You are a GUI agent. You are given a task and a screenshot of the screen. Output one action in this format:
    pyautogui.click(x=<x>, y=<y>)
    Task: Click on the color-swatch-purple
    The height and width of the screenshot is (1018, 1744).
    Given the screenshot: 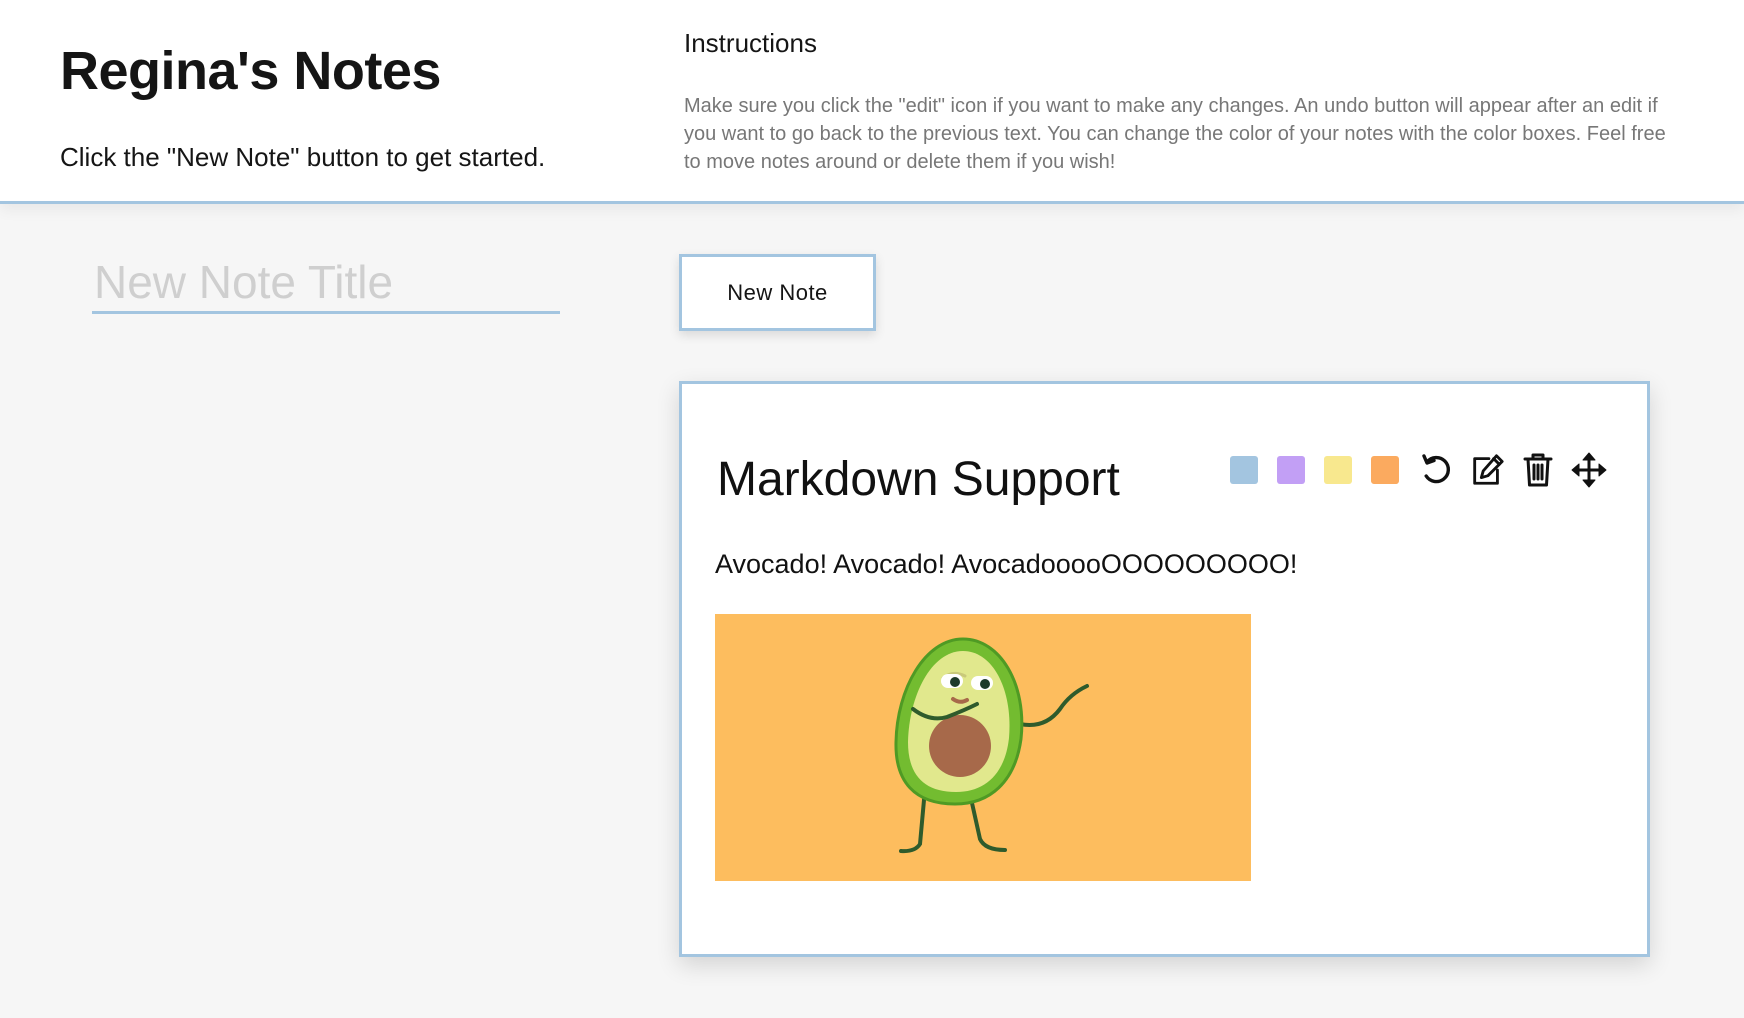 What is the action you would take?
    pyautogui.click(x=1291, y=470)
    